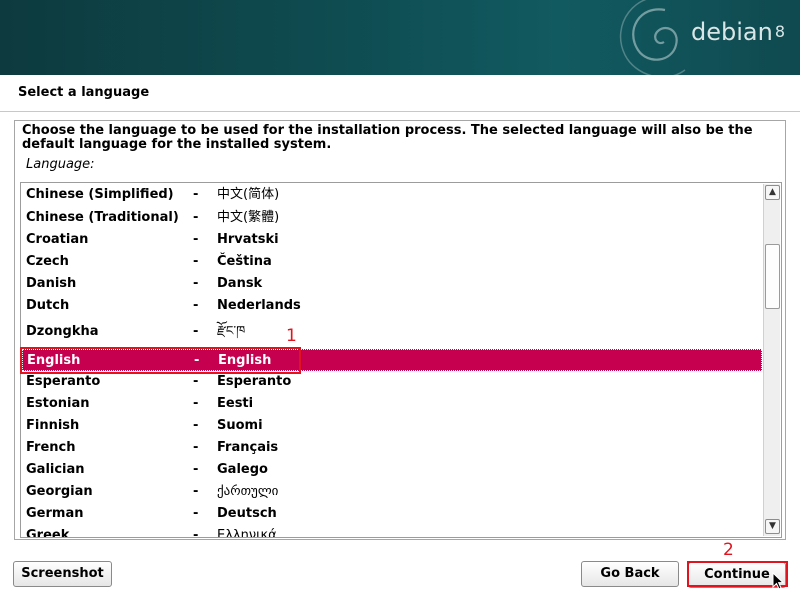 The height and width of the screenshot is (600, 800). I want to click on language-row: French - Français, so click(392, 448).